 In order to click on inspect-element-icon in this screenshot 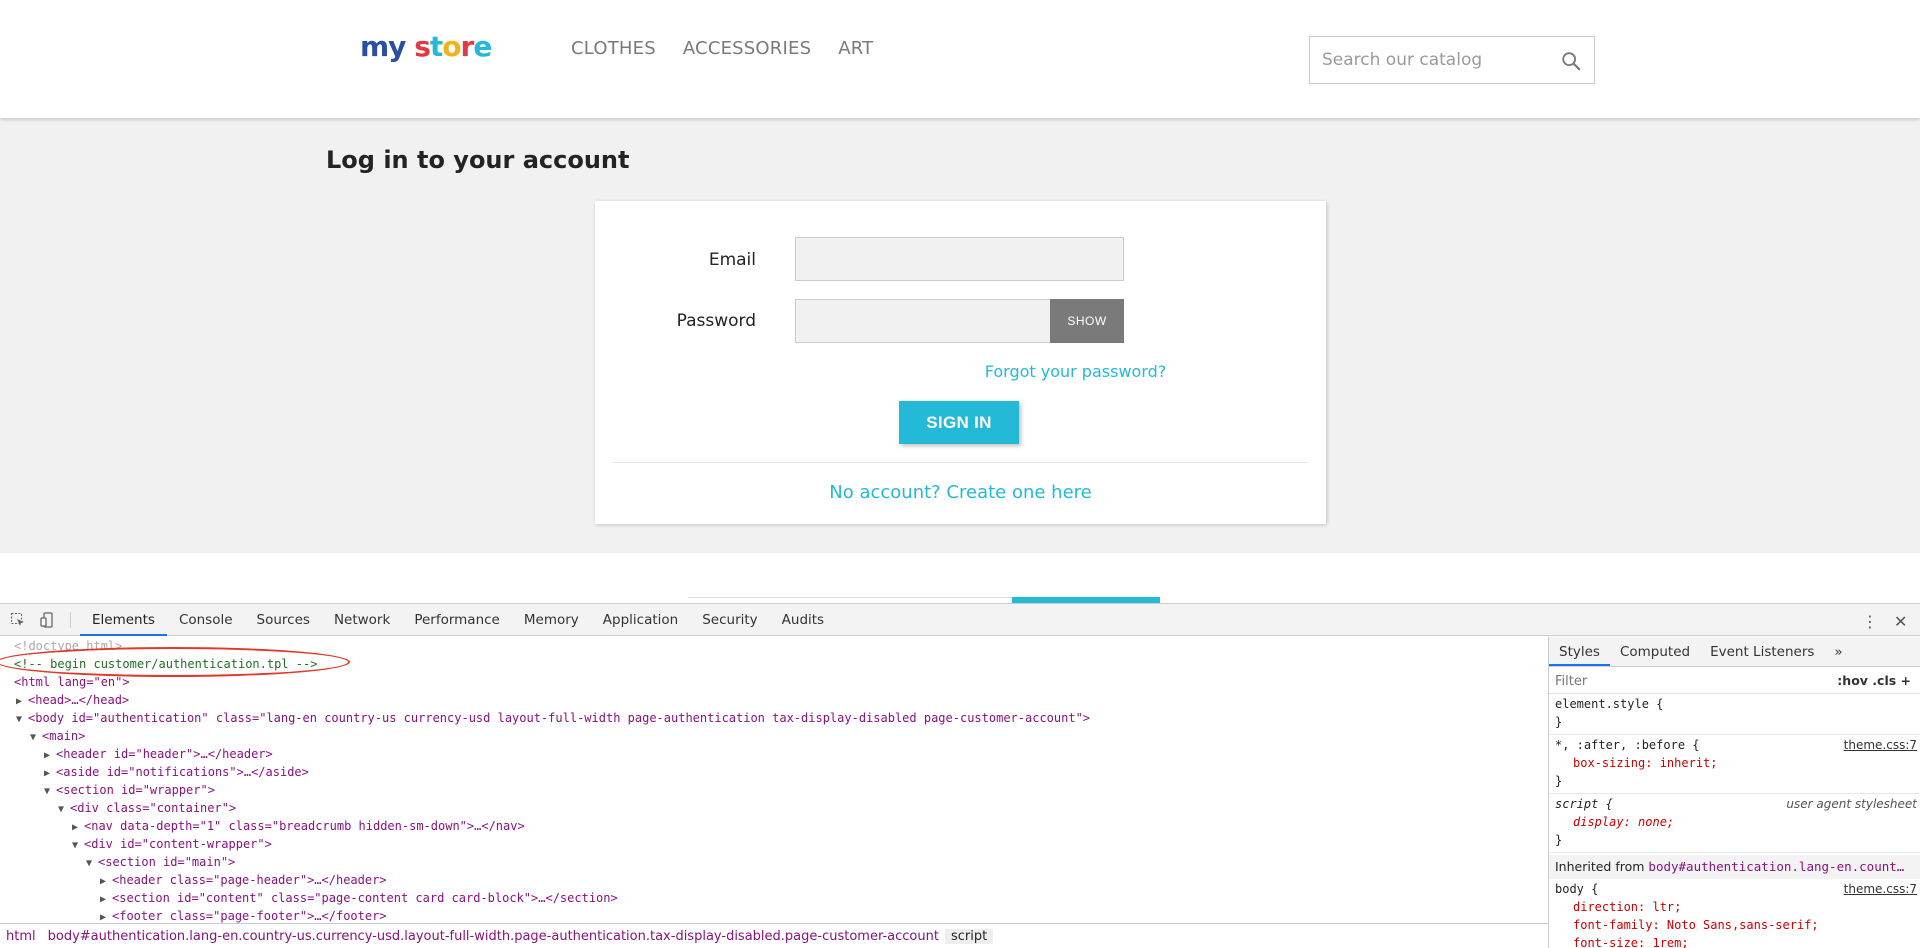, I will do `click(18, 620)`.